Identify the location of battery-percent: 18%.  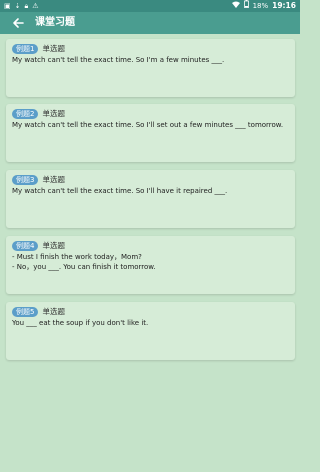
(260, 6).